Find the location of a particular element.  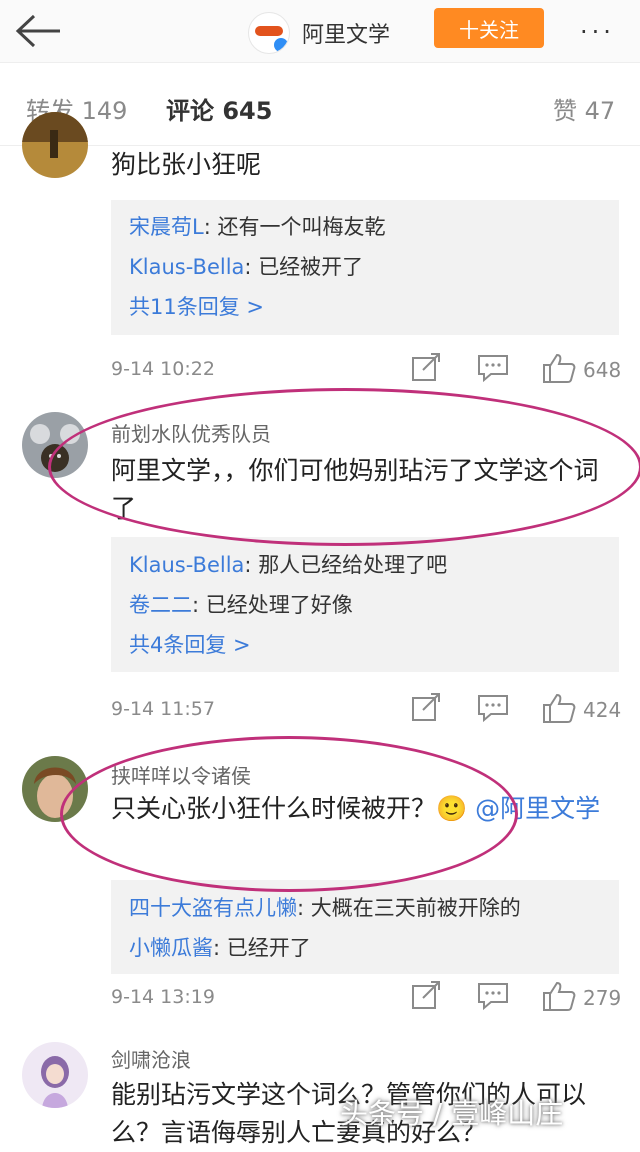

comment-author: 前划水队优秀队员 is located at coordinates (191, 432).